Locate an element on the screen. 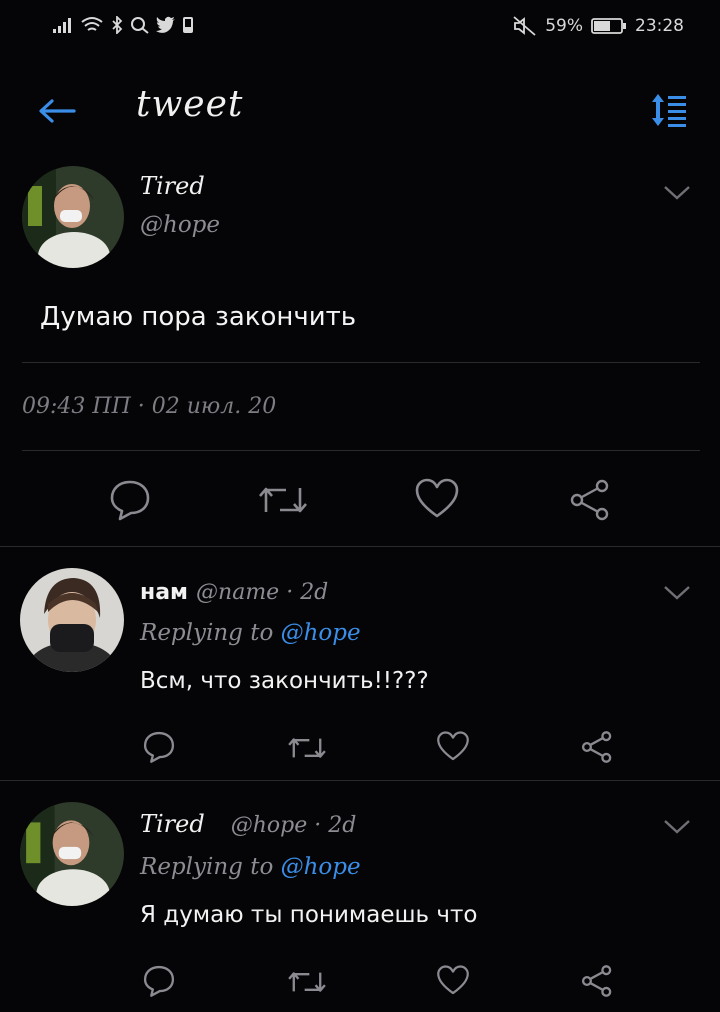 The height and width of the screenshot is (1012, 720). app-header: tweet is located at coordinates (360, 114).